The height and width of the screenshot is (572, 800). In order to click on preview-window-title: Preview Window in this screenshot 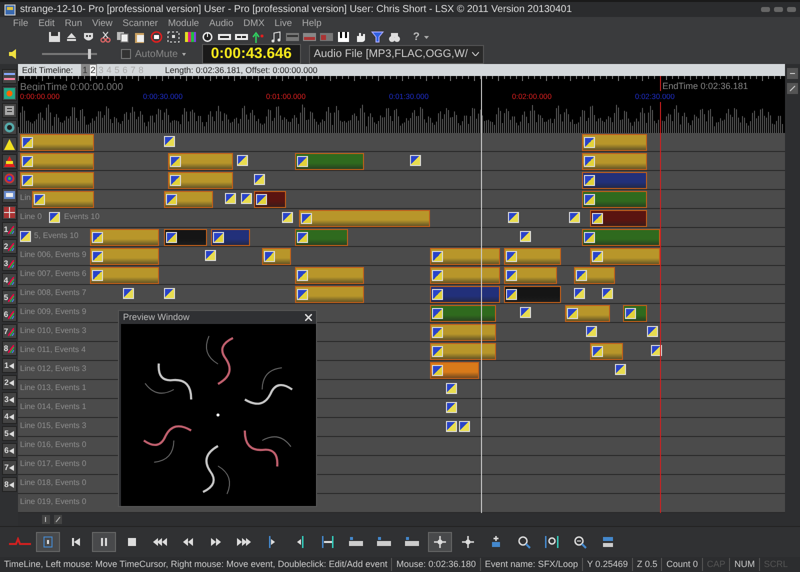, I will do `click(156, 317)`.